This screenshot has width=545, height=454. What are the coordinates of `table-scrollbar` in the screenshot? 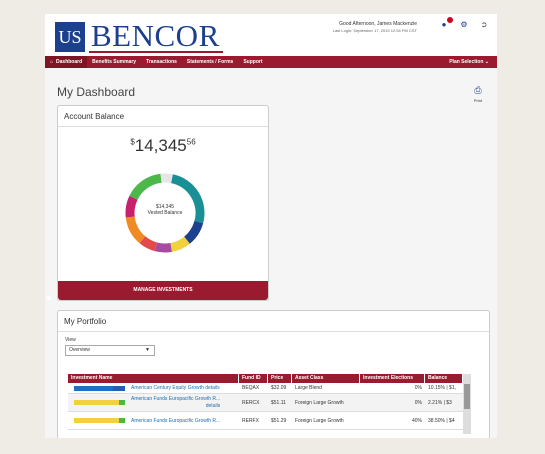 It's located at (467, 404).